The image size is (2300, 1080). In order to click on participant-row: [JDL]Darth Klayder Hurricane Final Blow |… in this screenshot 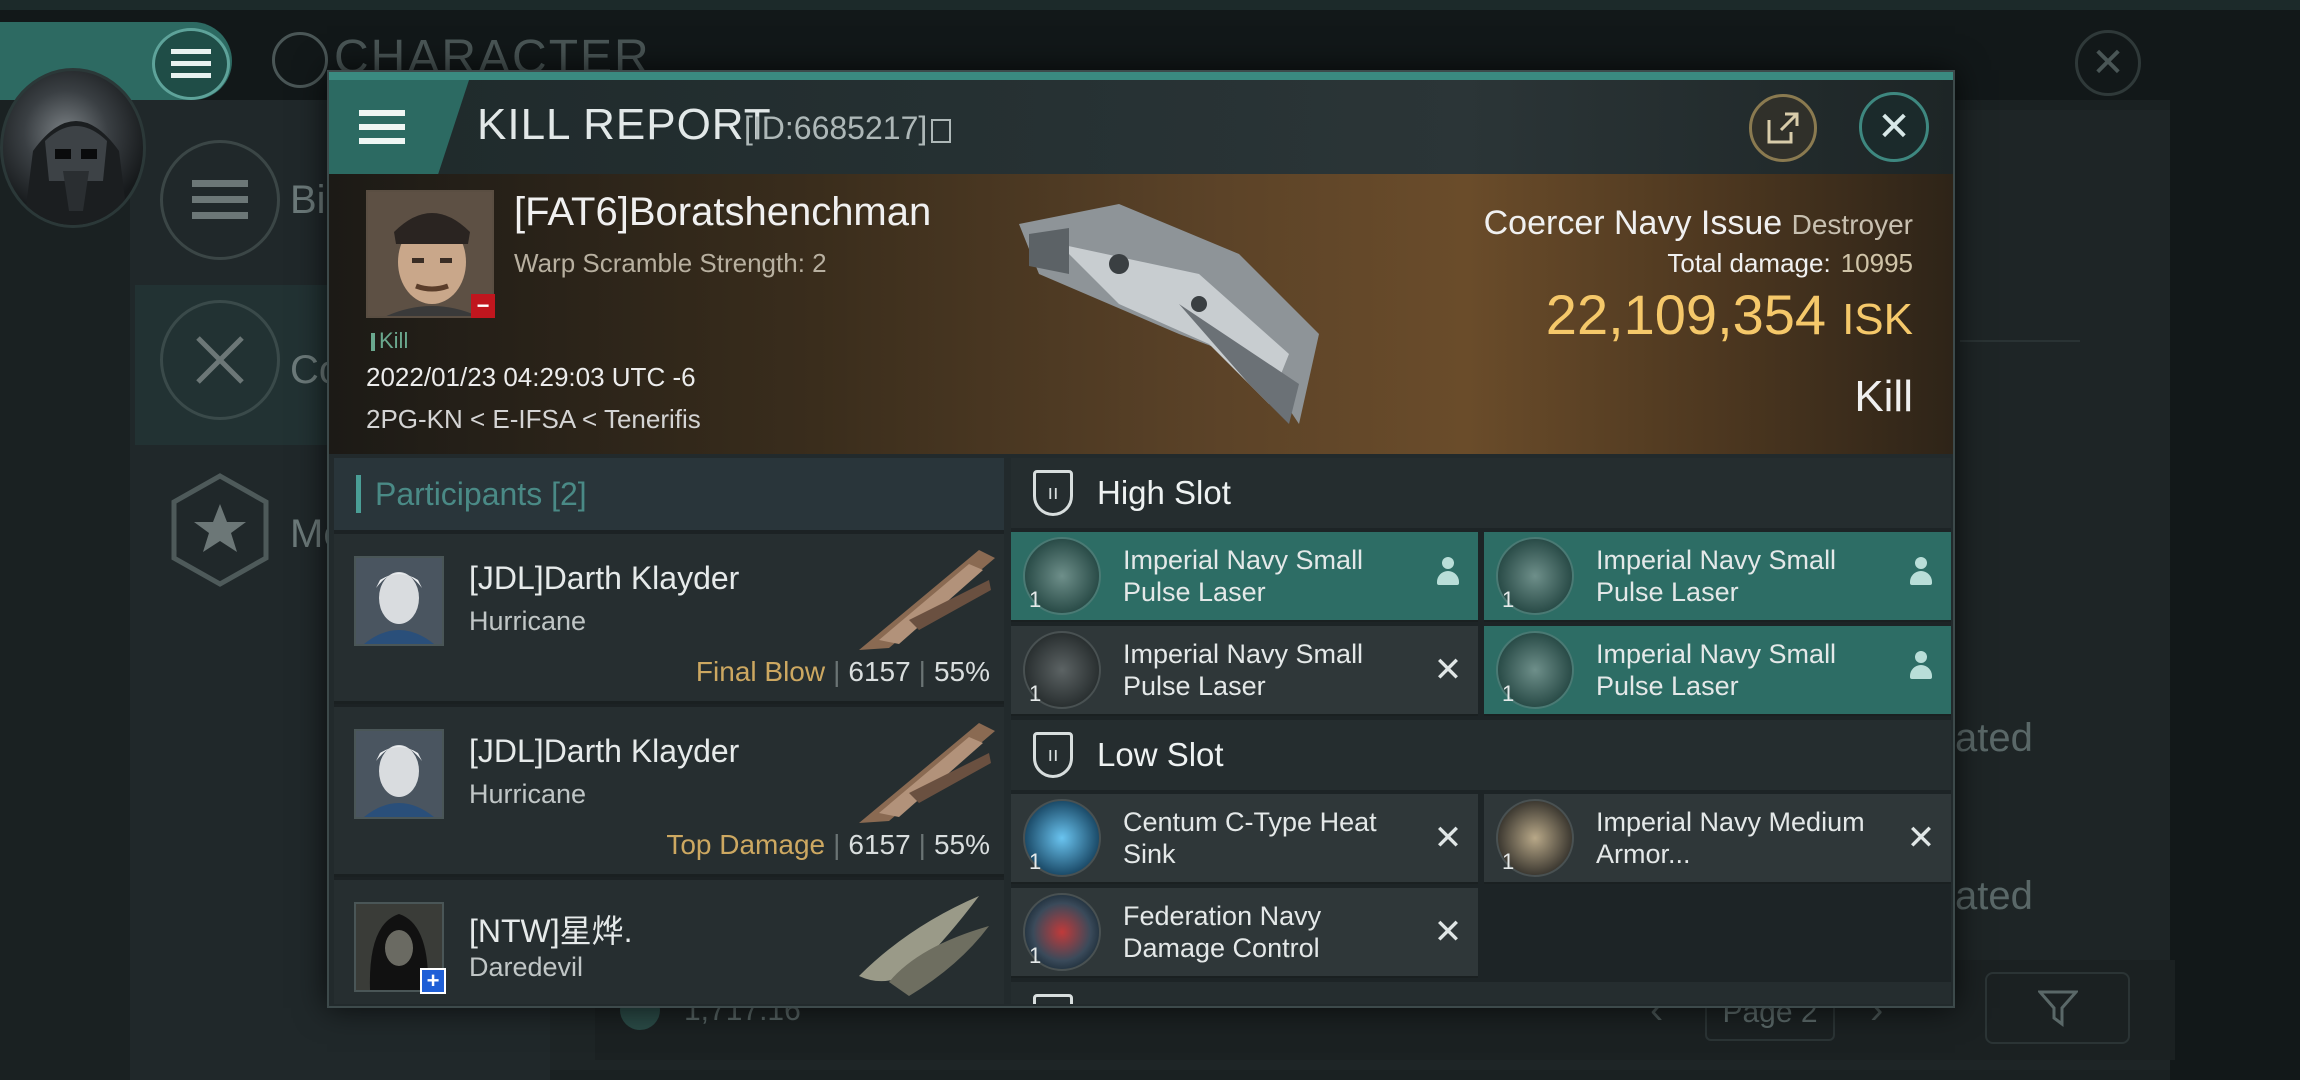, I will do `click(669, 619)`.